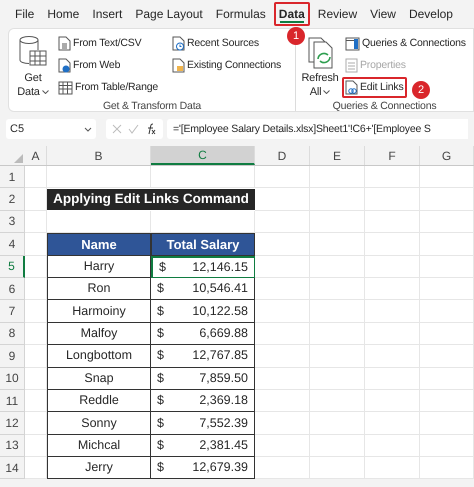 The image size is (474, 487). I want to click on row-header: 2, so click(12, 199).